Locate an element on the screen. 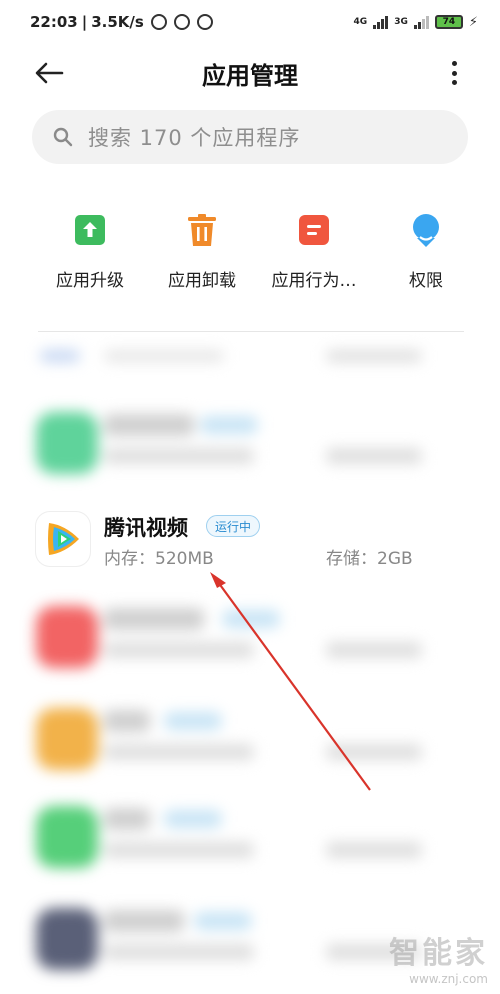  watermark: 智能家 www.znj.com is located at coordinates (438, 957).